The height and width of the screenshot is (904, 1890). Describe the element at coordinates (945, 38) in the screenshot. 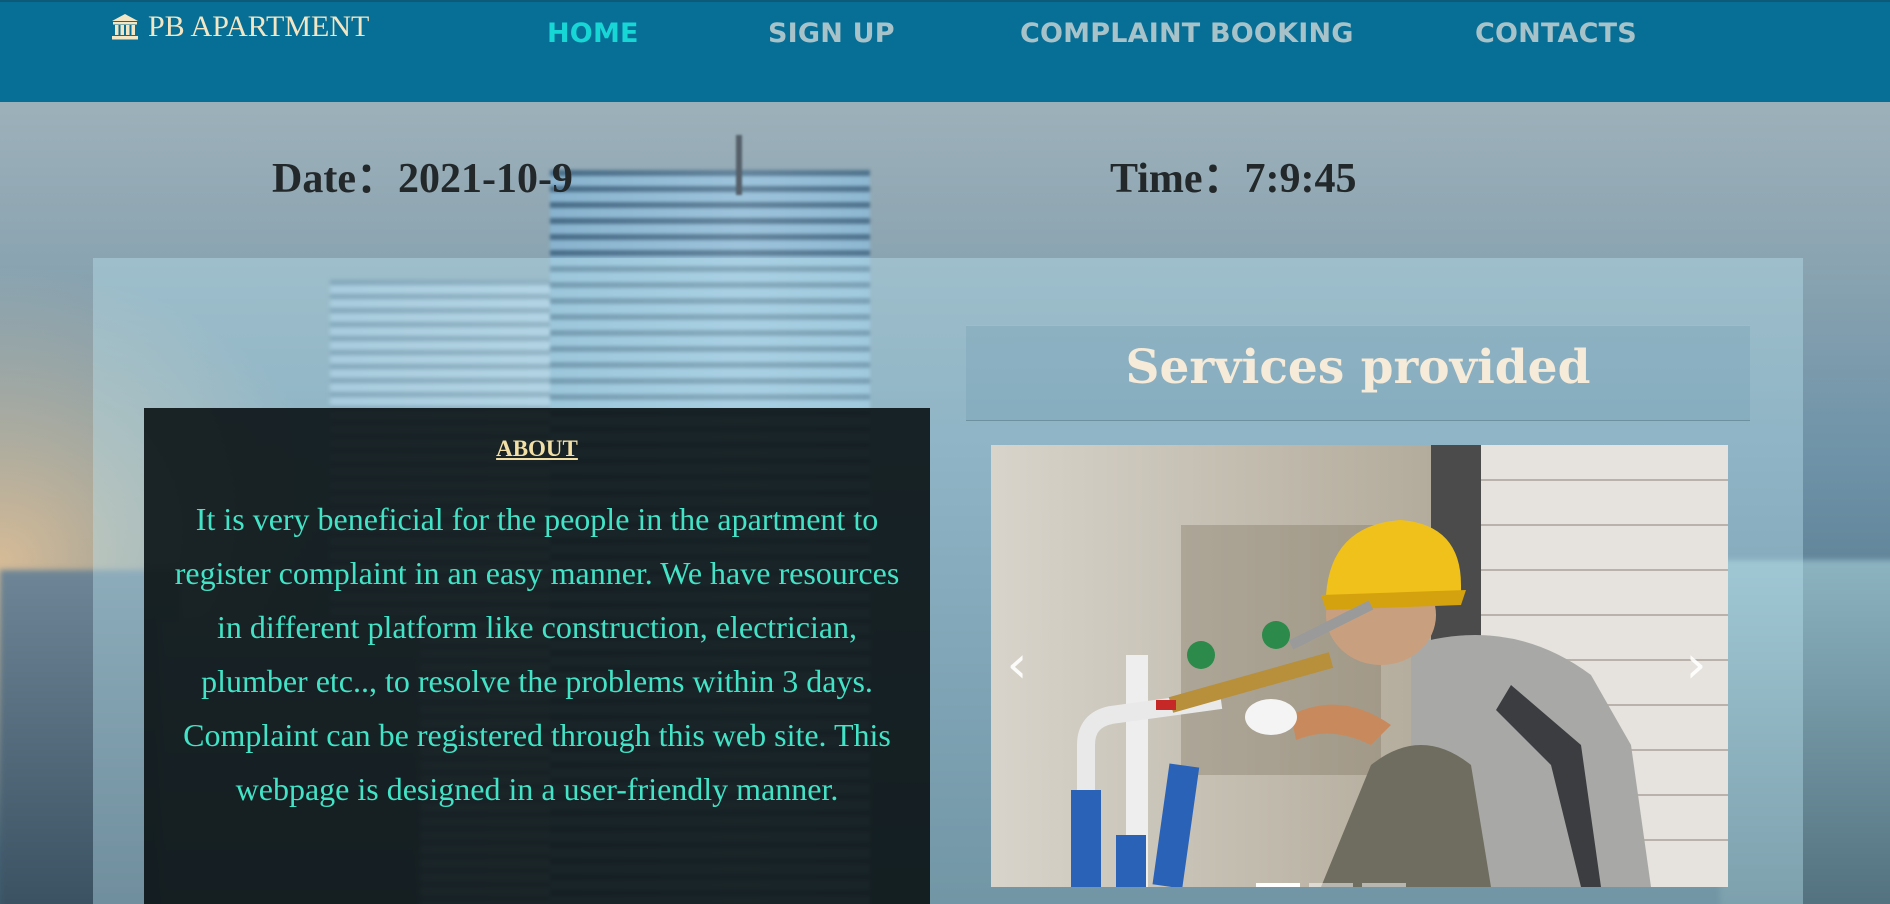

I see `main-nav: HOME SIGN UP COMPLAINT BOOKING CONTACTS` at that location.